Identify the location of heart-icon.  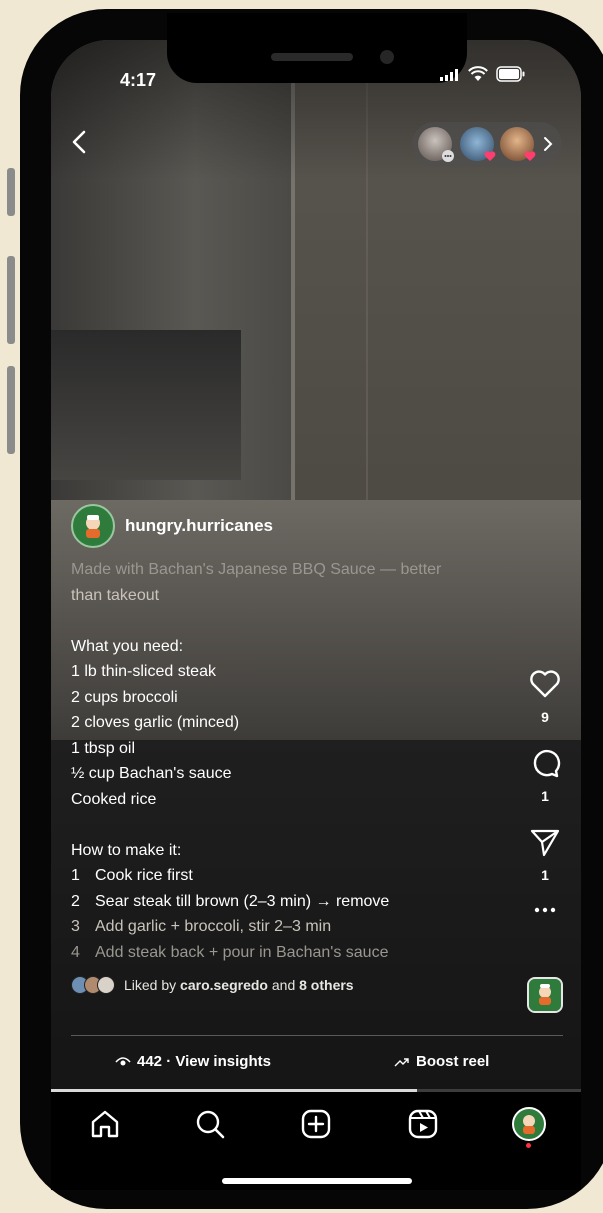
(545, 684).